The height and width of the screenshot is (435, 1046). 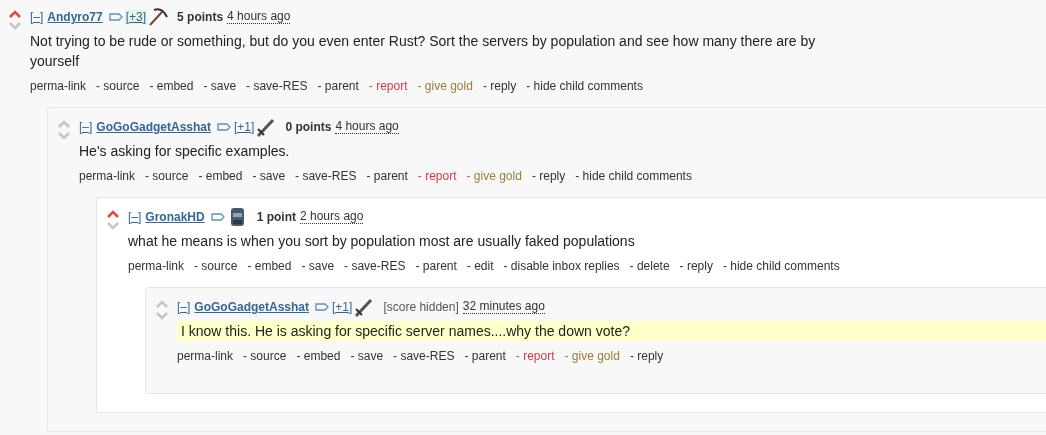 What do you see at coordinates (503, 307) in the screenshot?
I see `timestamp: 32 minutes ago` at bounding box center [503, 307].